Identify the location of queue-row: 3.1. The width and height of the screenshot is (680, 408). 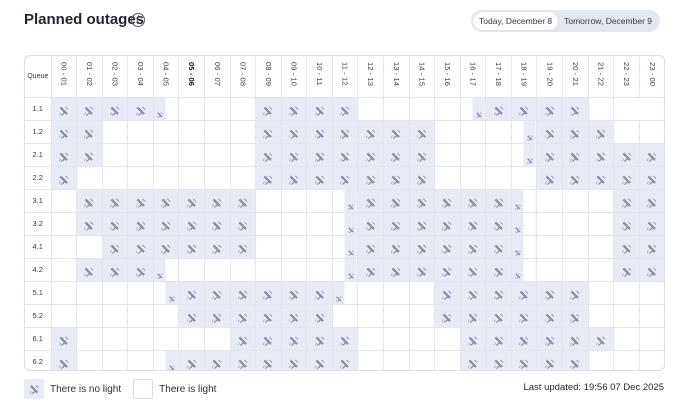
(344, 200).